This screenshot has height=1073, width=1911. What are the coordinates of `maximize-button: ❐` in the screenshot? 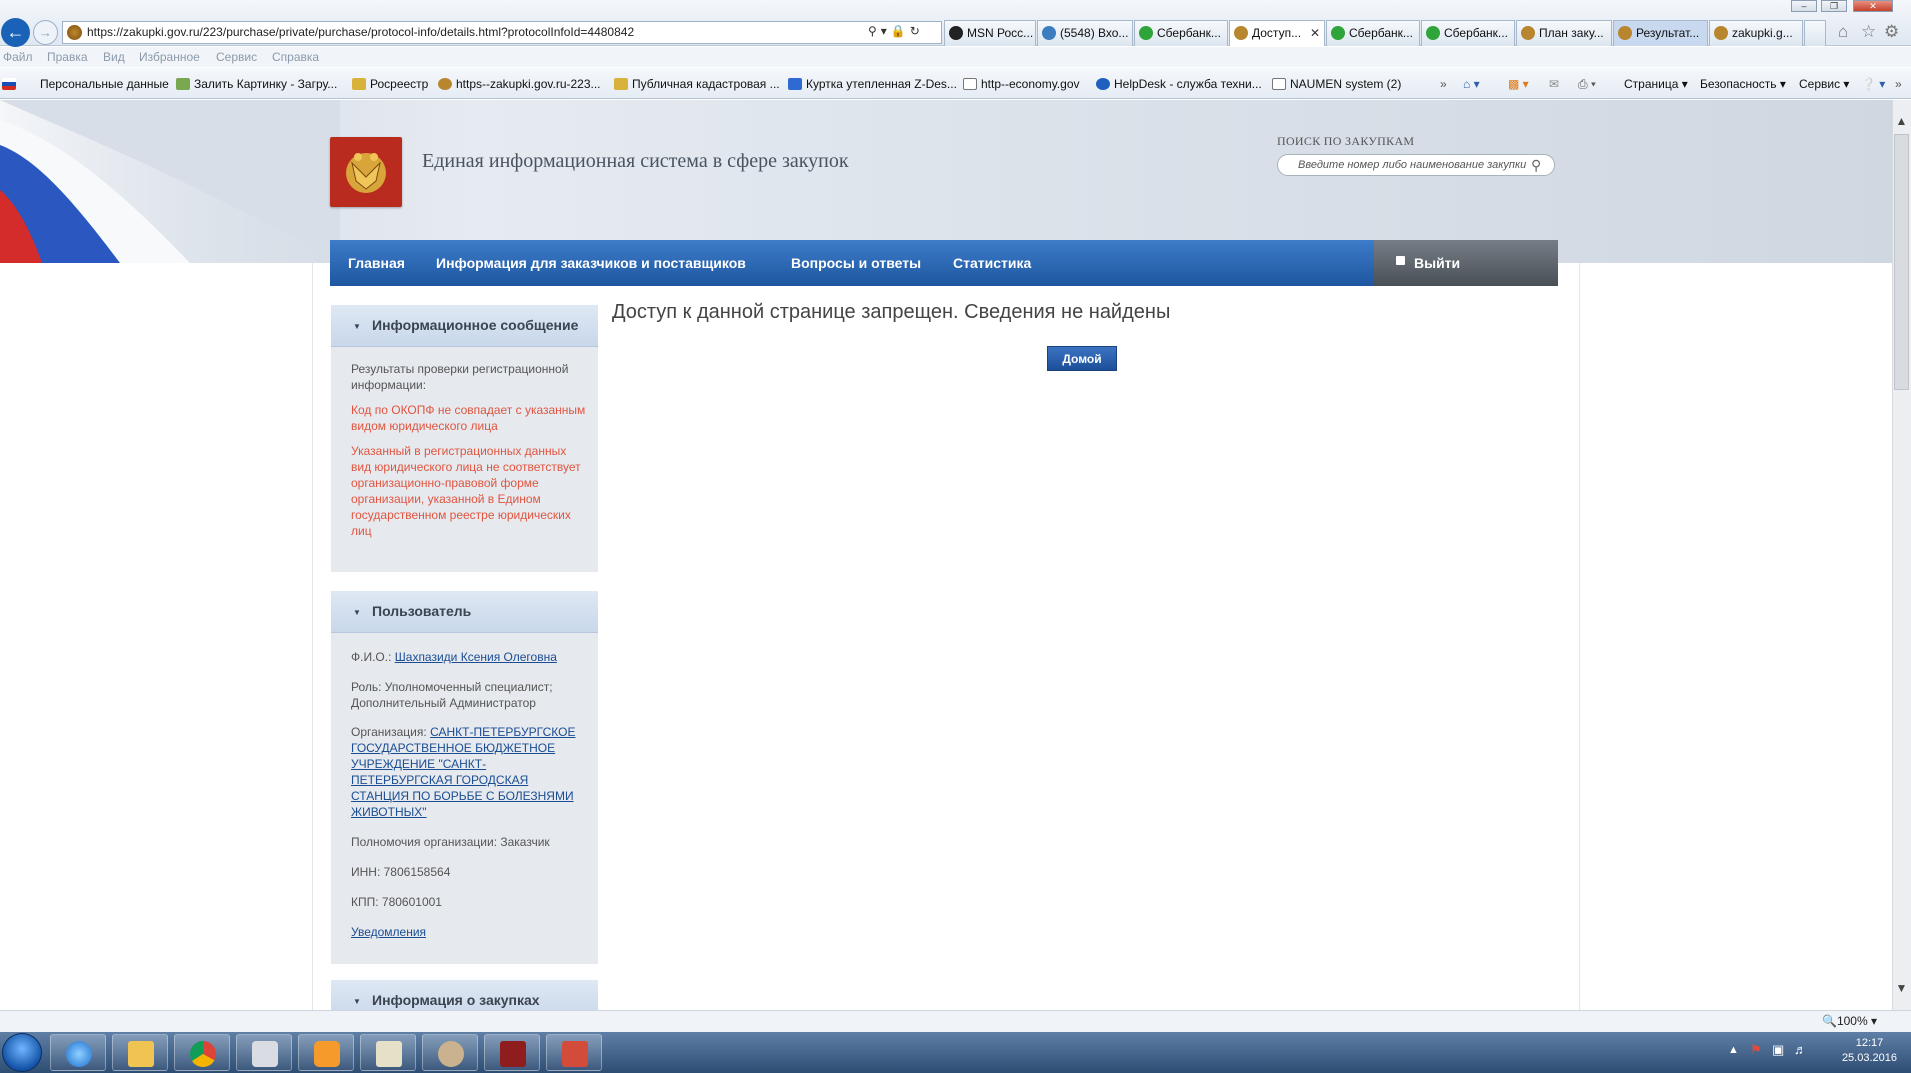 It's located at (1834, 6).